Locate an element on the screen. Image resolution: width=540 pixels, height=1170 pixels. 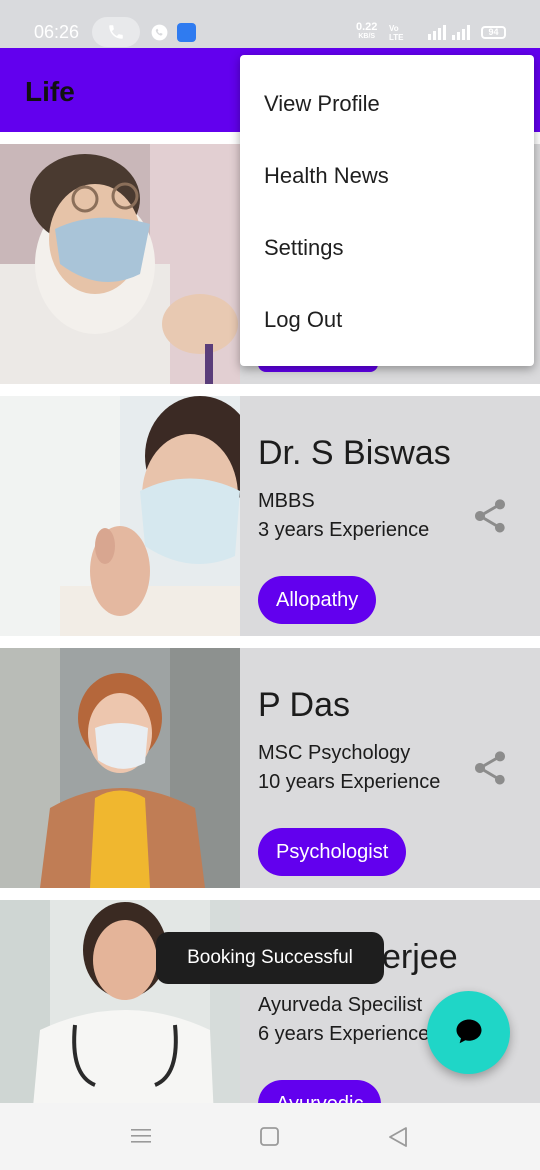
doctor-name: Dr. S Biswas is located at coordinates (354, 453).